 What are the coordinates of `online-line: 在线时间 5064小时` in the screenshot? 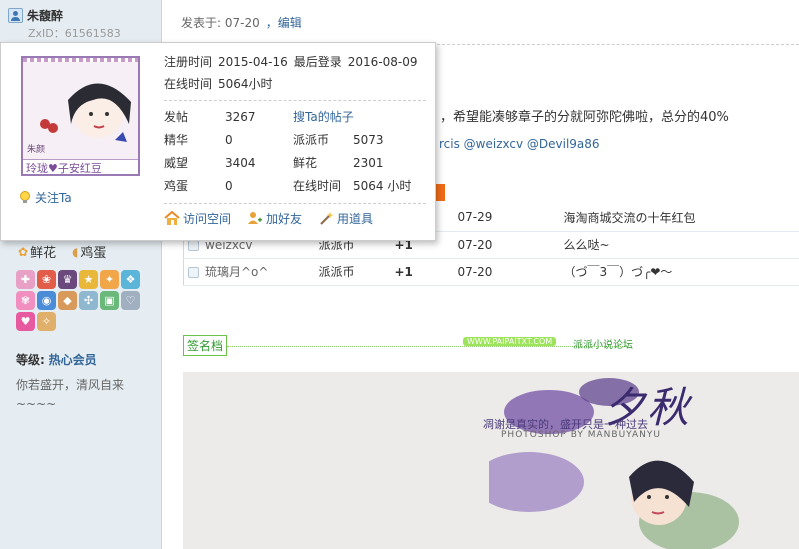 It's located at (296, 84).